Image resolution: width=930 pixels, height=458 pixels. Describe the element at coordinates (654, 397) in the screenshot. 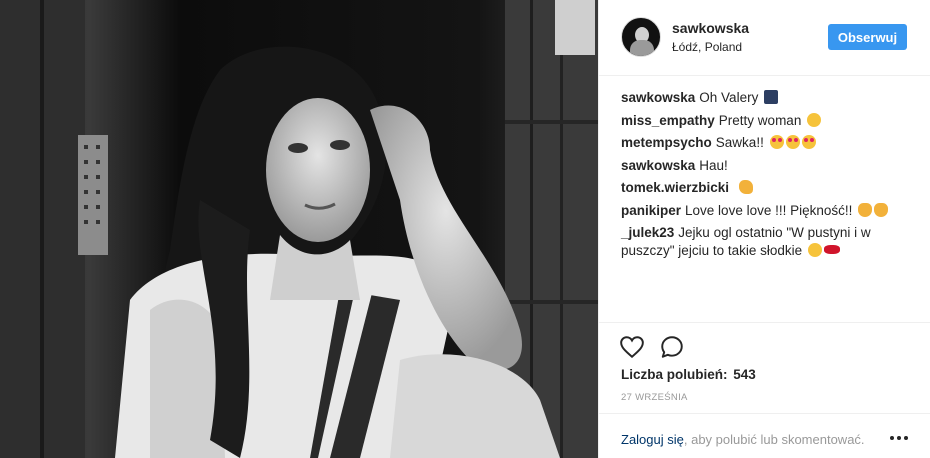

I see `post-date: 27 września` at that location.